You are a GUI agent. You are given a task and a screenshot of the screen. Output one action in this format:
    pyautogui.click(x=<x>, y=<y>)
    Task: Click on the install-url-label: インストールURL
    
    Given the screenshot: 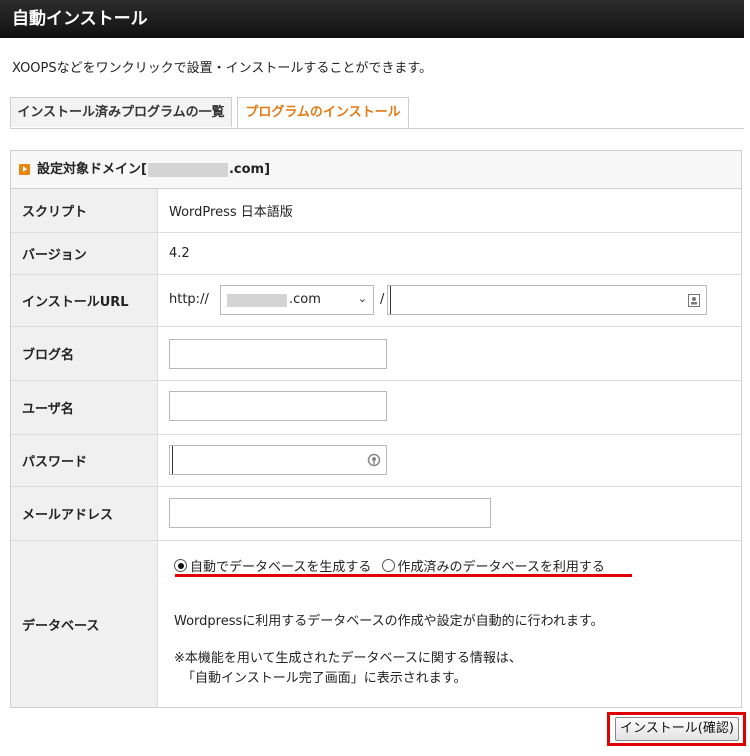 What is the action you would take?
    pyautogui.click(x=84, y=300)
    